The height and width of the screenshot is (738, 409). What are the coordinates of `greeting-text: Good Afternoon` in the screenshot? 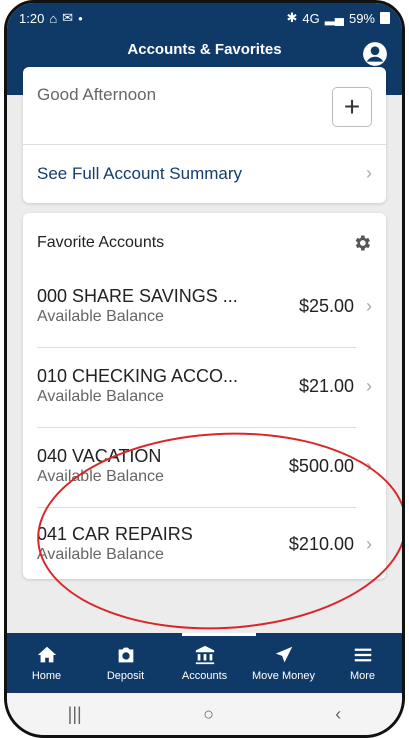 It's located at (97, 94).